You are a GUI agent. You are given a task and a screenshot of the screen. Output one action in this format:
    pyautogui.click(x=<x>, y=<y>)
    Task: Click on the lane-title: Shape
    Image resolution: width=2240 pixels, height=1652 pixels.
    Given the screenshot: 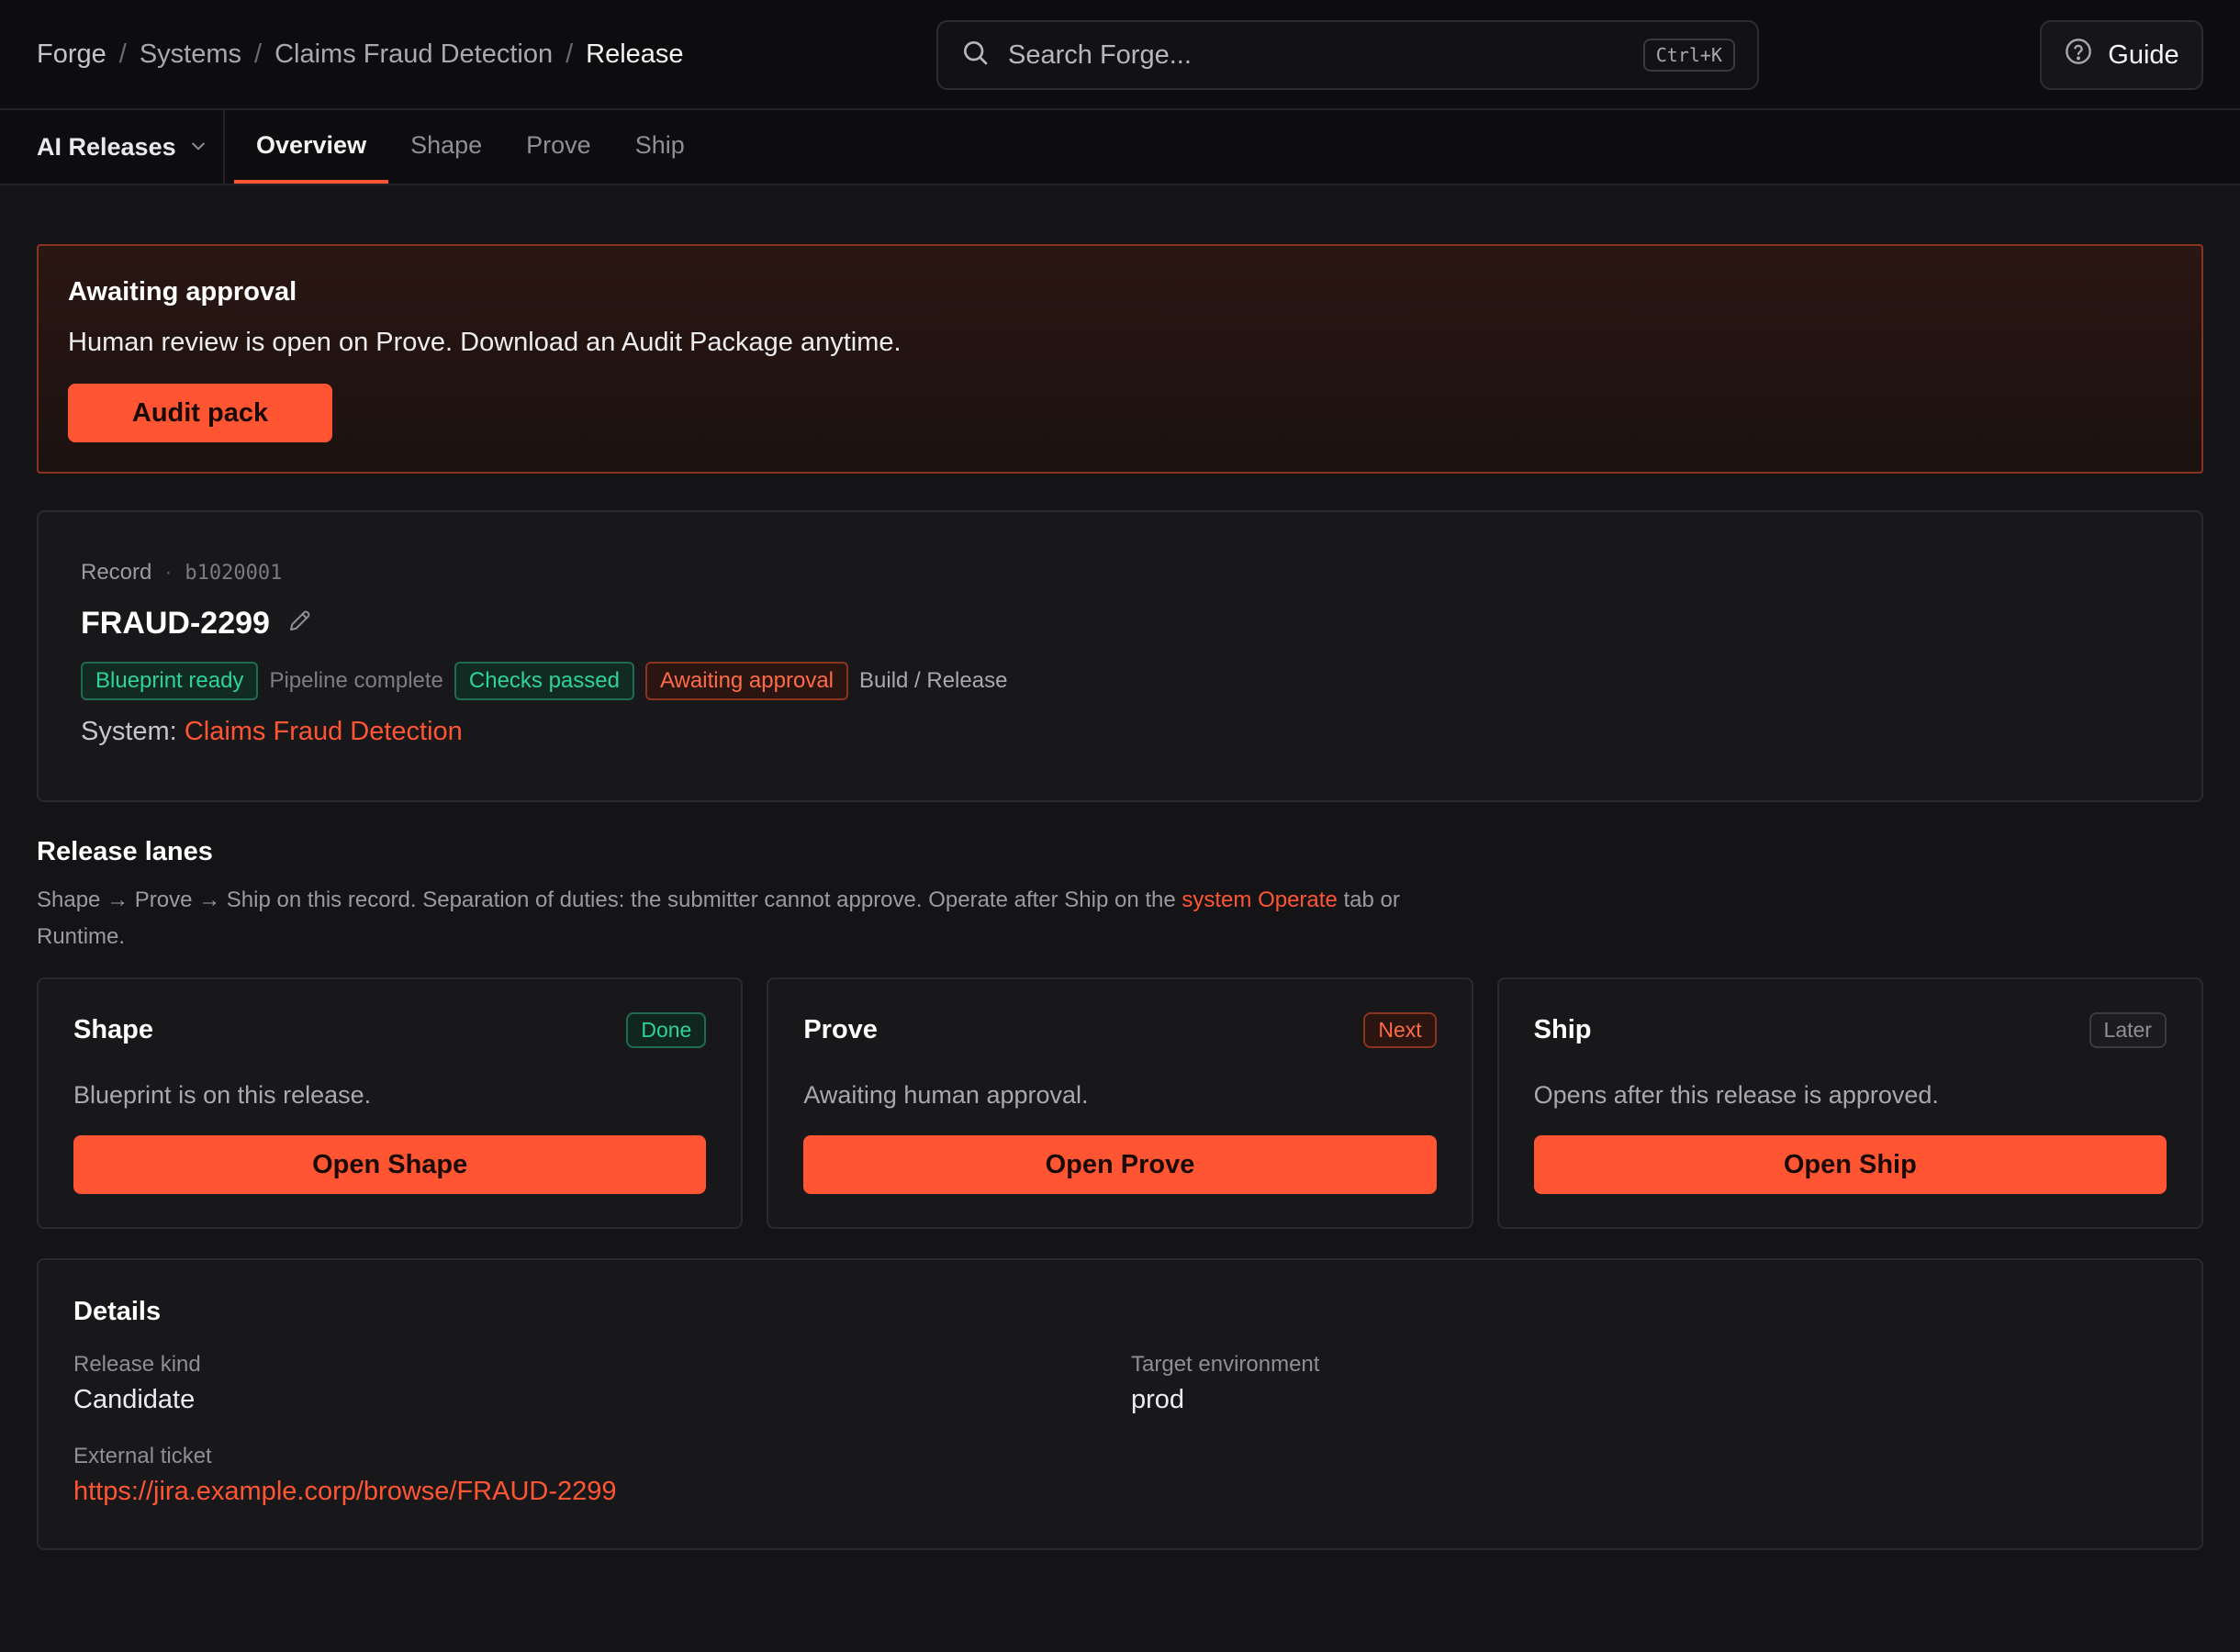 What is the action you would take?
    pyautogui.click(x=113, y=1029)
    